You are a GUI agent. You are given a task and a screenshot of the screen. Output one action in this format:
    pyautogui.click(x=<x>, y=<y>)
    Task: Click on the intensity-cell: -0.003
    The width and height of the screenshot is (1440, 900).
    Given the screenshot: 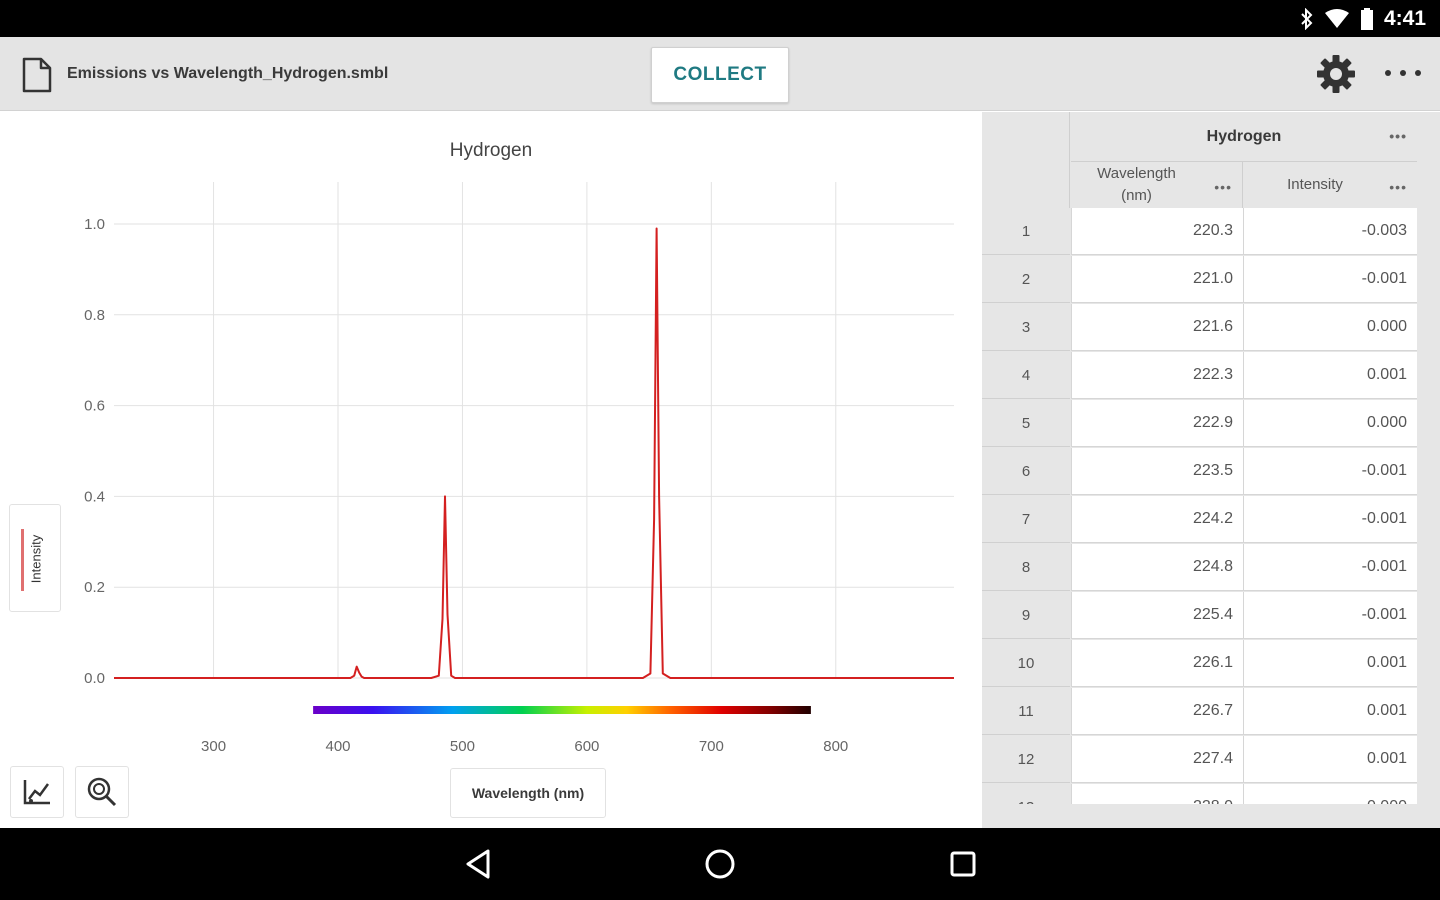 What is the action you would take?
    pyautogui.click(x=1330, y=231)
    